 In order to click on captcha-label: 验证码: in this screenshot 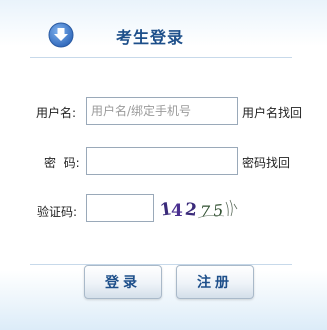, I will do `click(57, 212)`.